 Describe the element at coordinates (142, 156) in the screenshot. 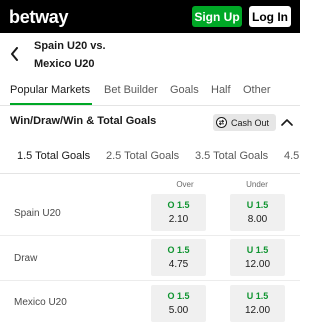

I see `subtab-2-5-total-goals: 2.5 Total Goals` at that location.